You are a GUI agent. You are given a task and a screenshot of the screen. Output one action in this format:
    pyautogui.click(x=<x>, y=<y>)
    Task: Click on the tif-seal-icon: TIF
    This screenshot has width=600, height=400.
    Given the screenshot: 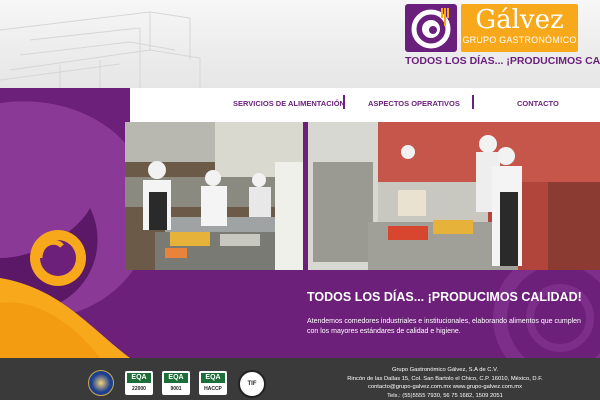 What is the action you would take?
    pyautogui.click(x=252, y=384)
    